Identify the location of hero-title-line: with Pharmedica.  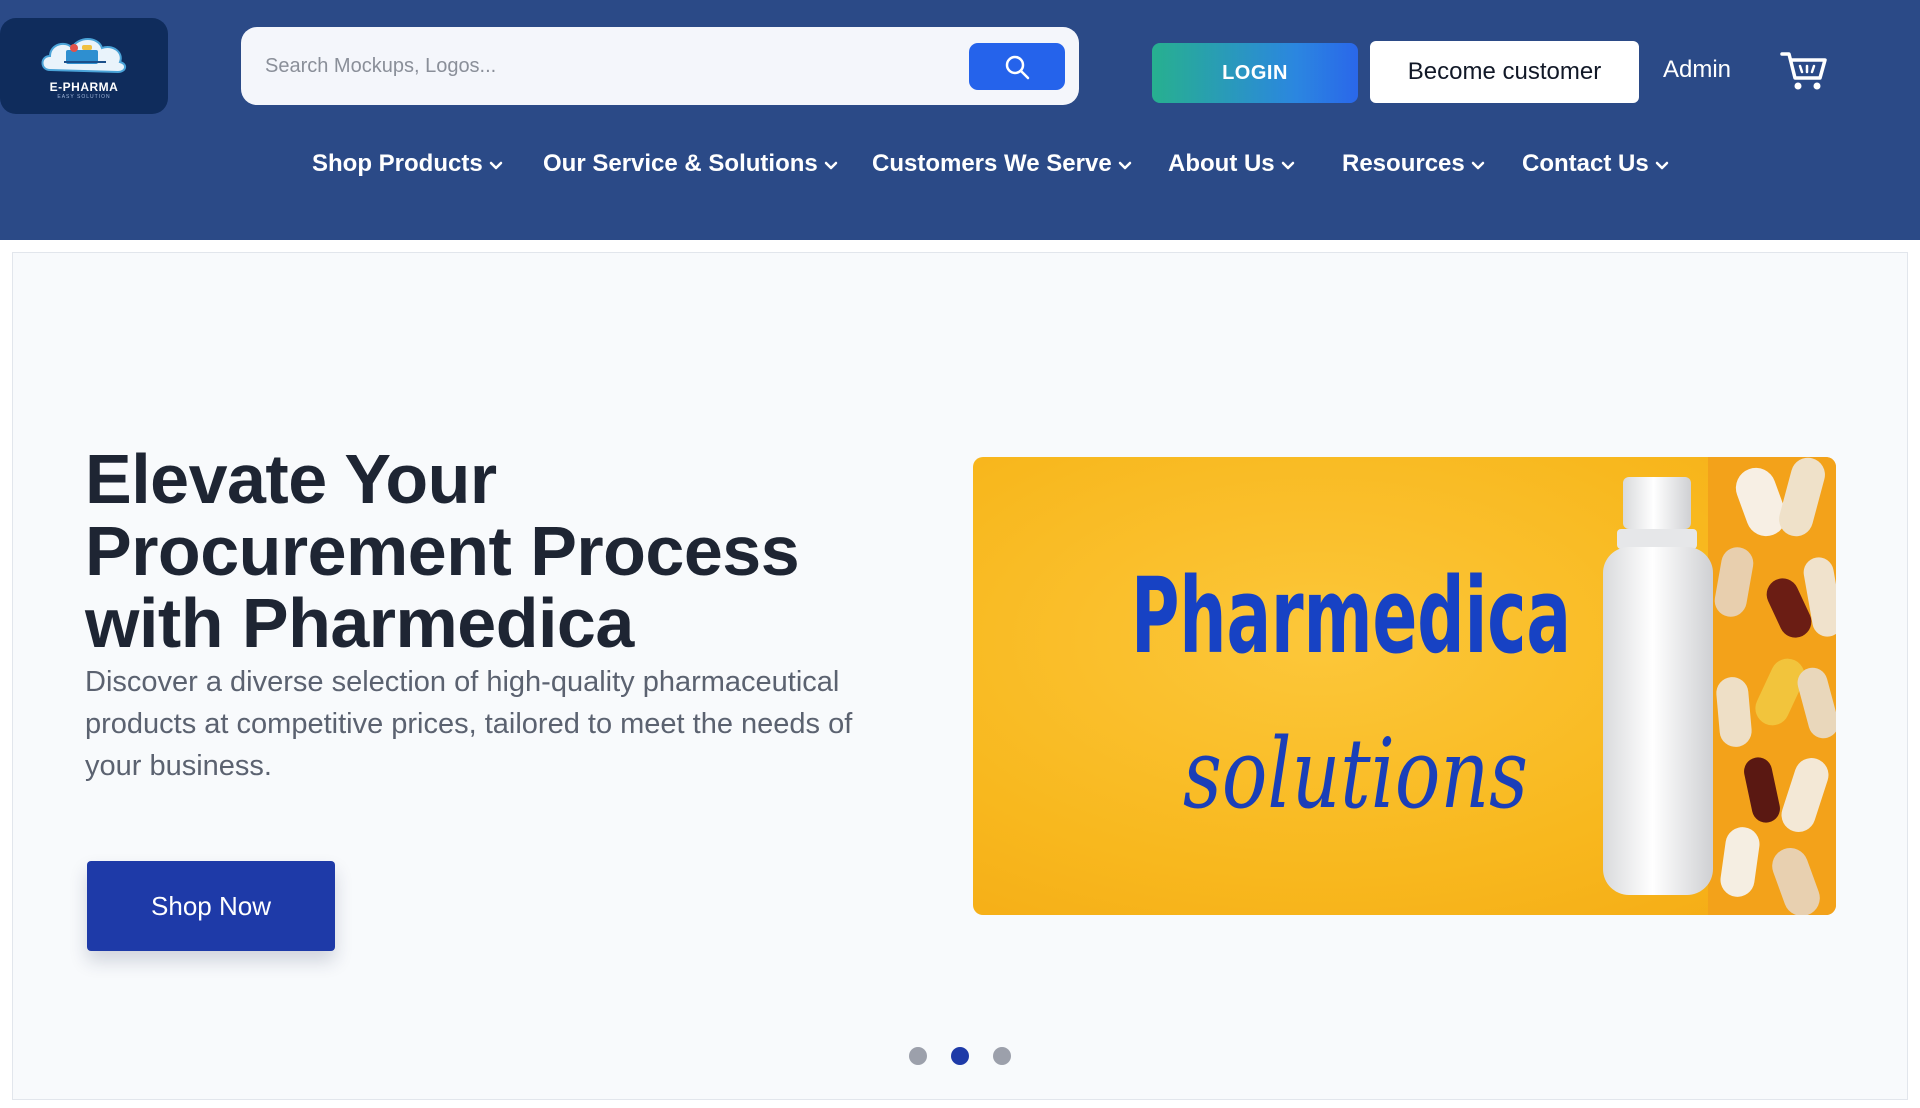
(359, 623).